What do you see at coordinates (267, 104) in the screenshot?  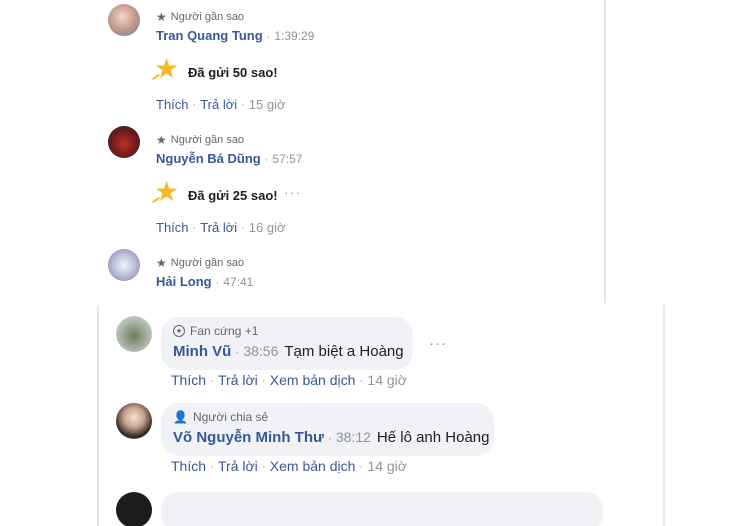 I see `comment-age: 15 giờ` at bounding box center [267, 104].